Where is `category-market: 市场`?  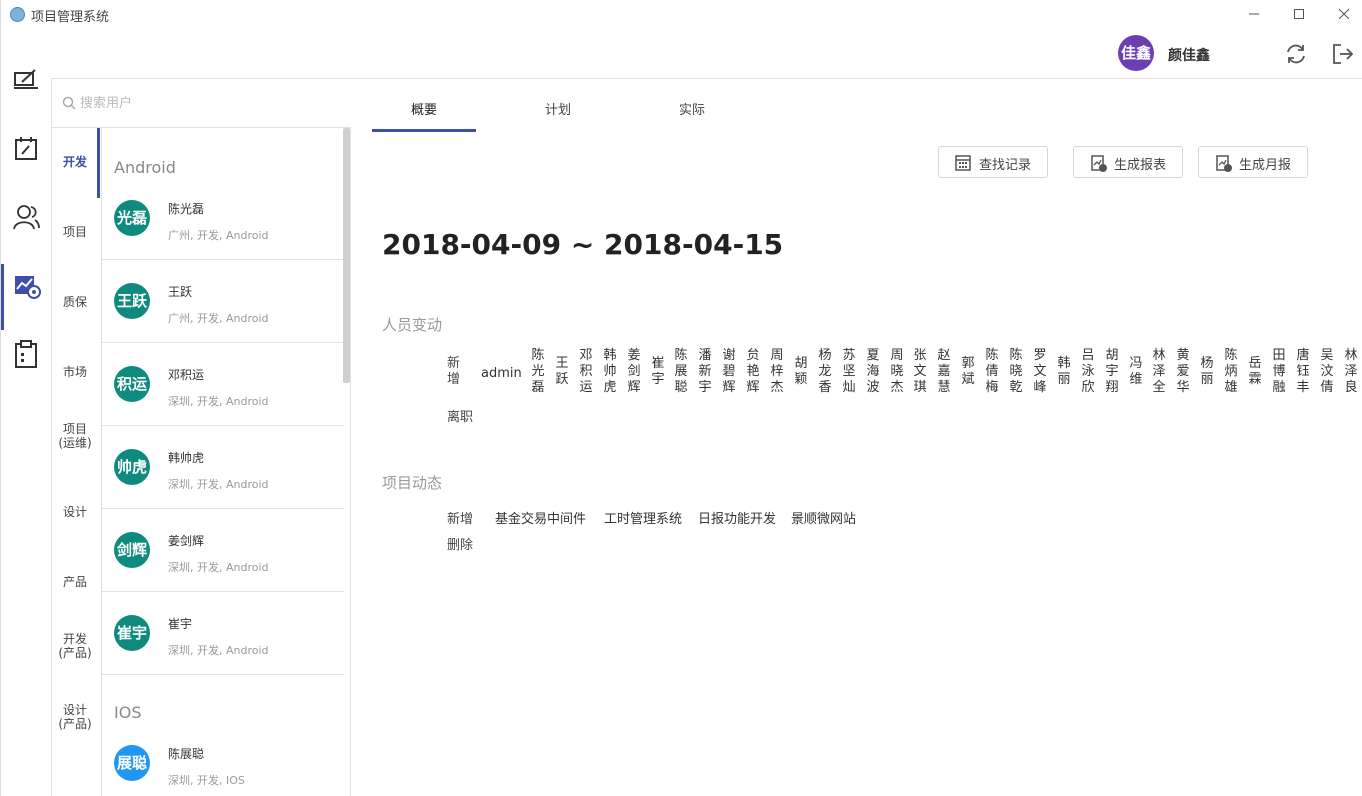 category-market: 市场 is located at coordinates (75, 372).